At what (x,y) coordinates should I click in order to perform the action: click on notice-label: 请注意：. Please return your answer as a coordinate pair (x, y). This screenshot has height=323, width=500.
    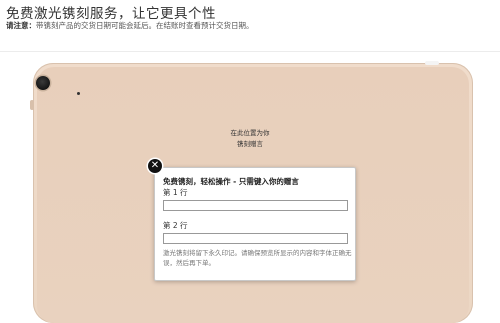
    Looking at the image, I should click on (21, 25).